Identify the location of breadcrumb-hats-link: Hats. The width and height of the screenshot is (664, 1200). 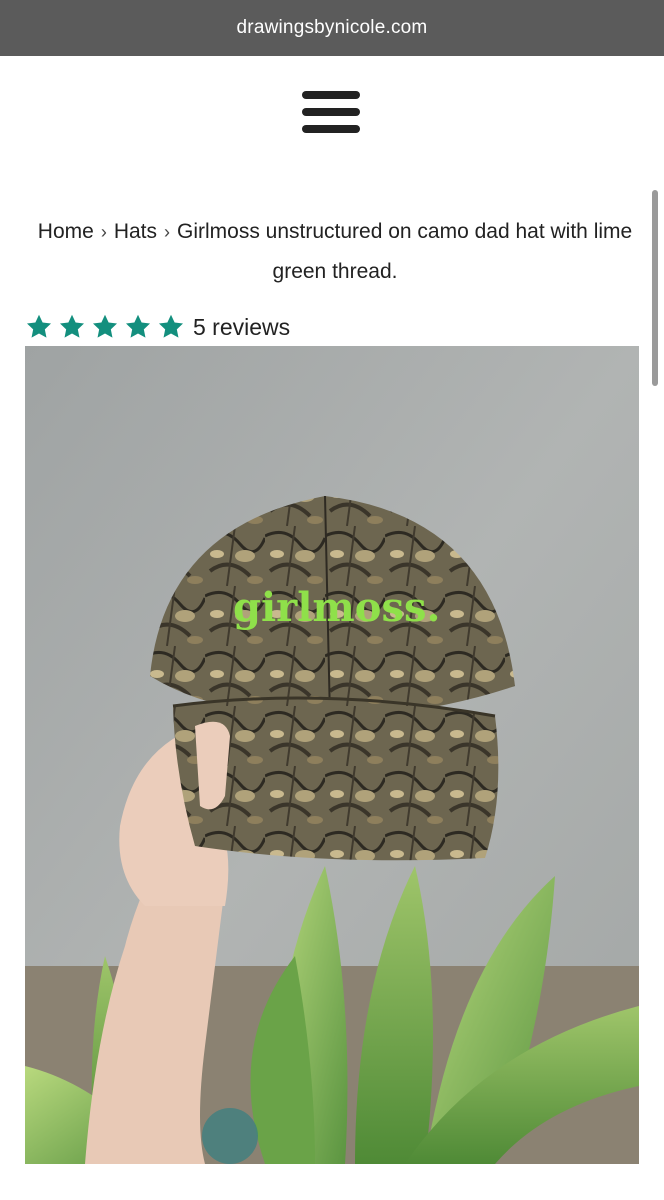
(135, 231).